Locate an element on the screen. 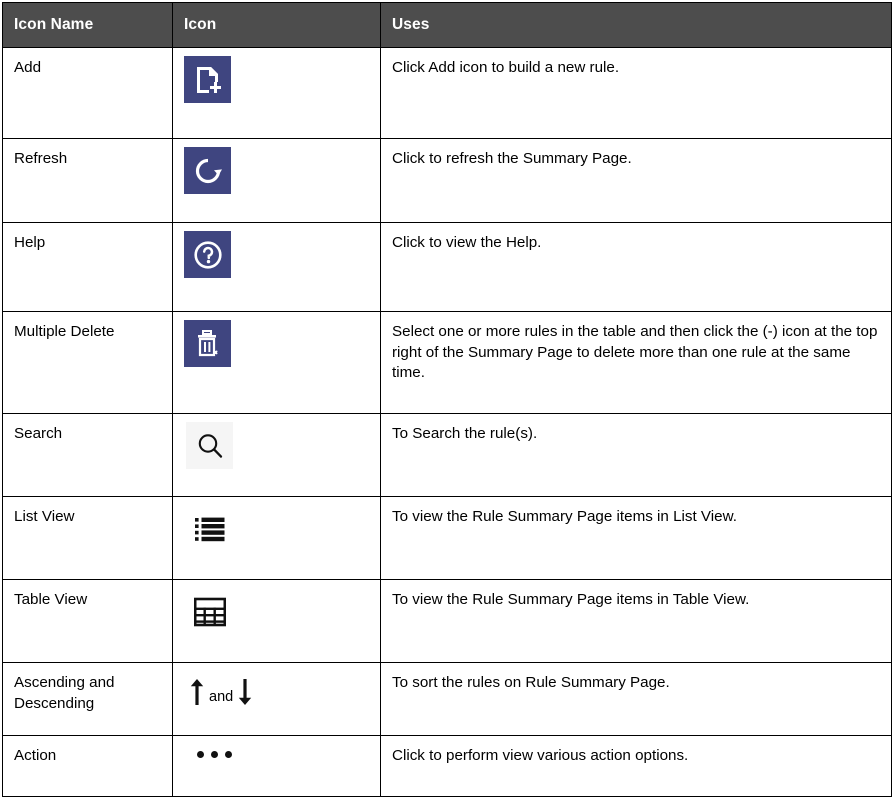 This screenshot has height=797, width=894. column-header-icon: Icon is located at coordinates (276, 25).